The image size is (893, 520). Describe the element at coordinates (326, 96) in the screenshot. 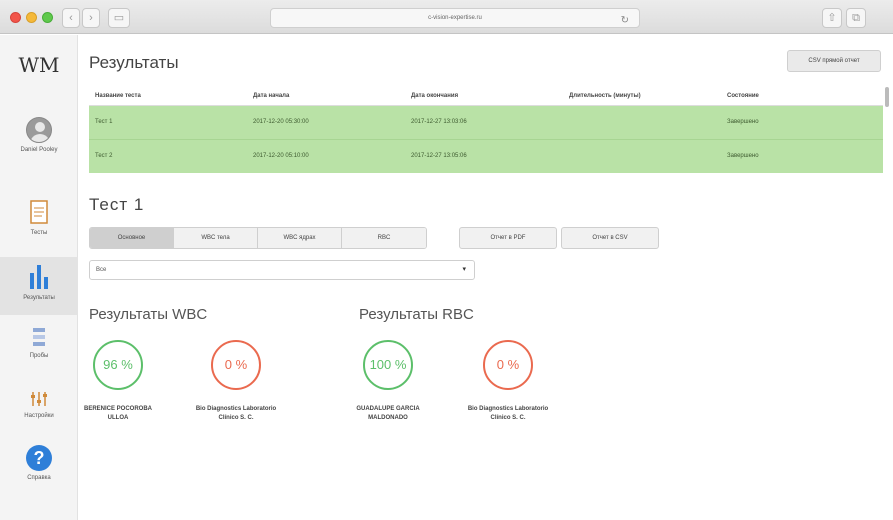

I see `column-header: Дата начала` at that location.